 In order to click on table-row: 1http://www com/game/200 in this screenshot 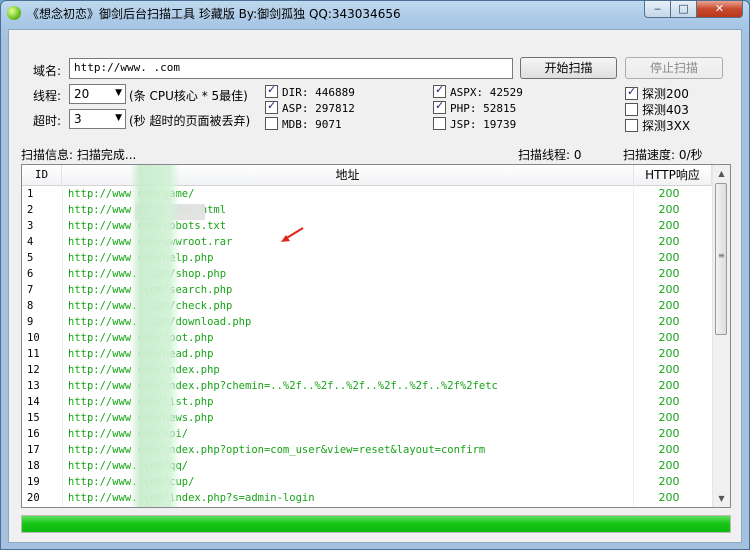, I will do `click(367, 194)`.